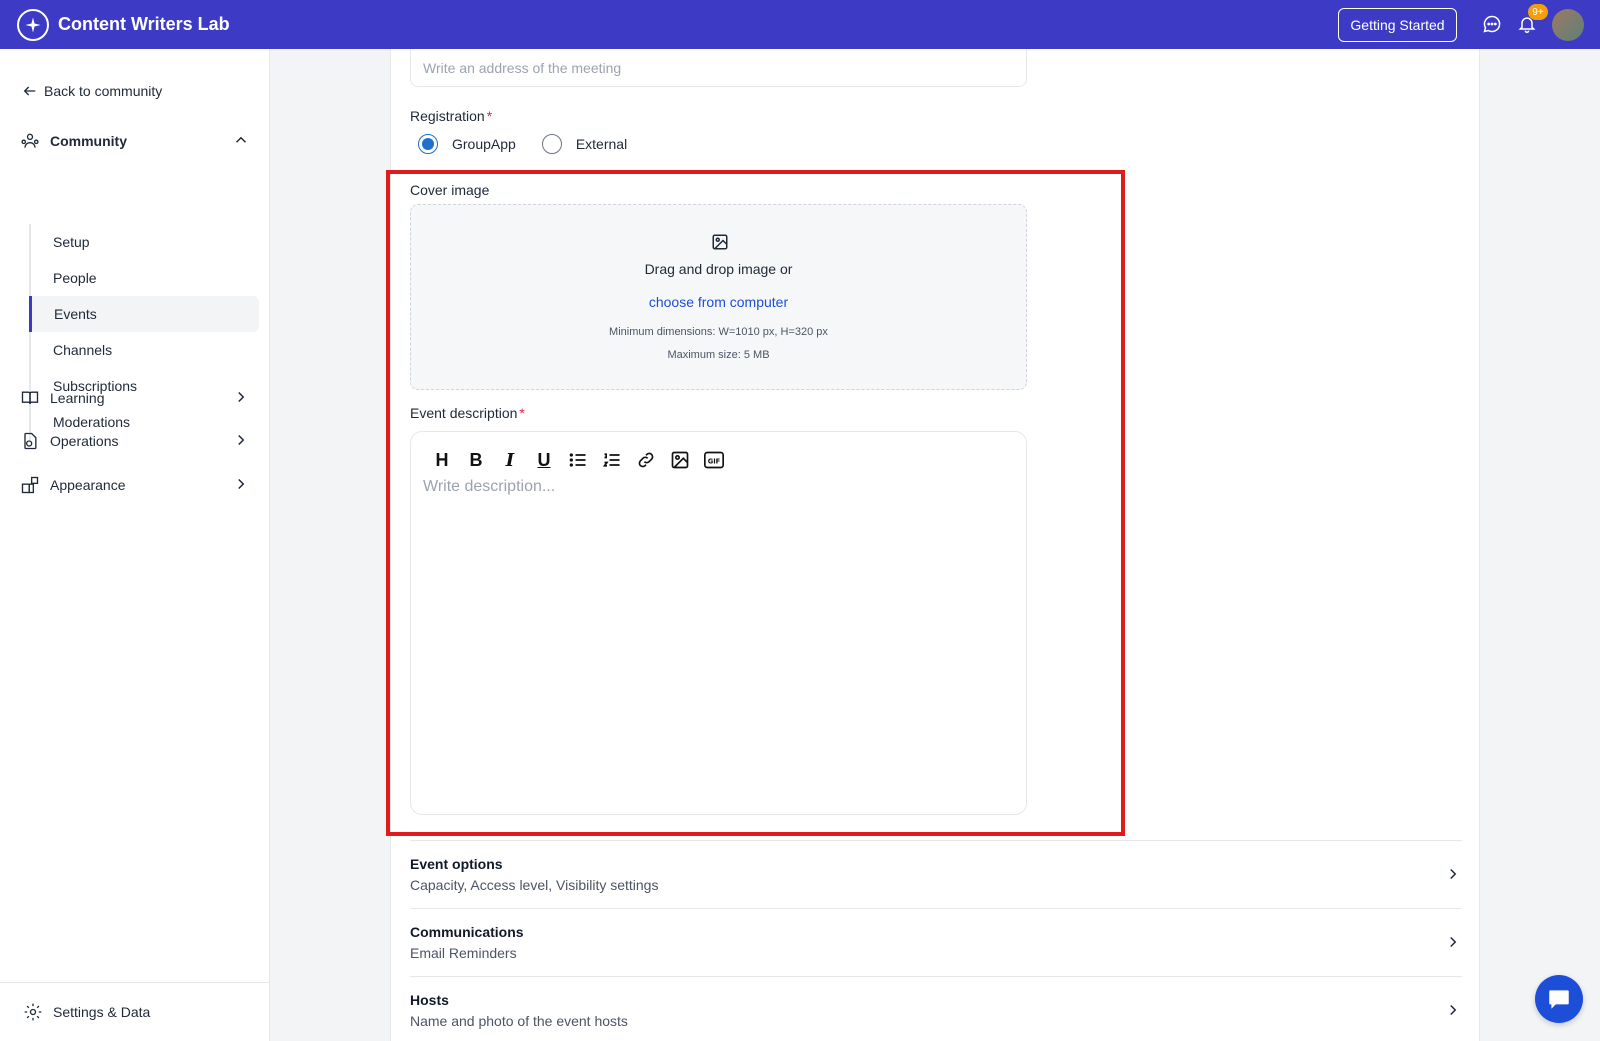 The height and width of the screenshot is (1041, 1600). I want to click on registration-label: Registration *, so click(451, 116).